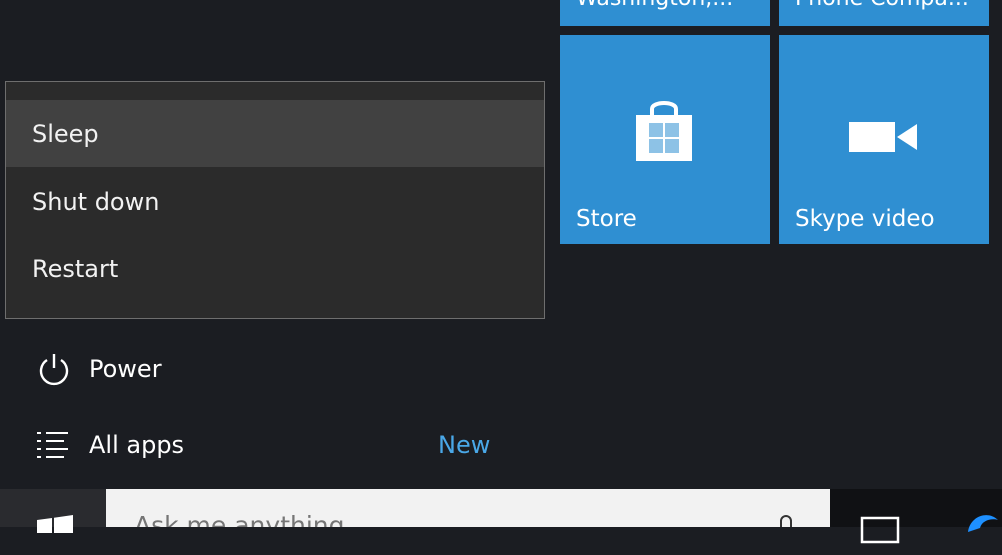 This screenshot has width=1002, height=555. Describe the element at coordinates (982, 523) in the screenshot. I see `edge-icon` at that location.